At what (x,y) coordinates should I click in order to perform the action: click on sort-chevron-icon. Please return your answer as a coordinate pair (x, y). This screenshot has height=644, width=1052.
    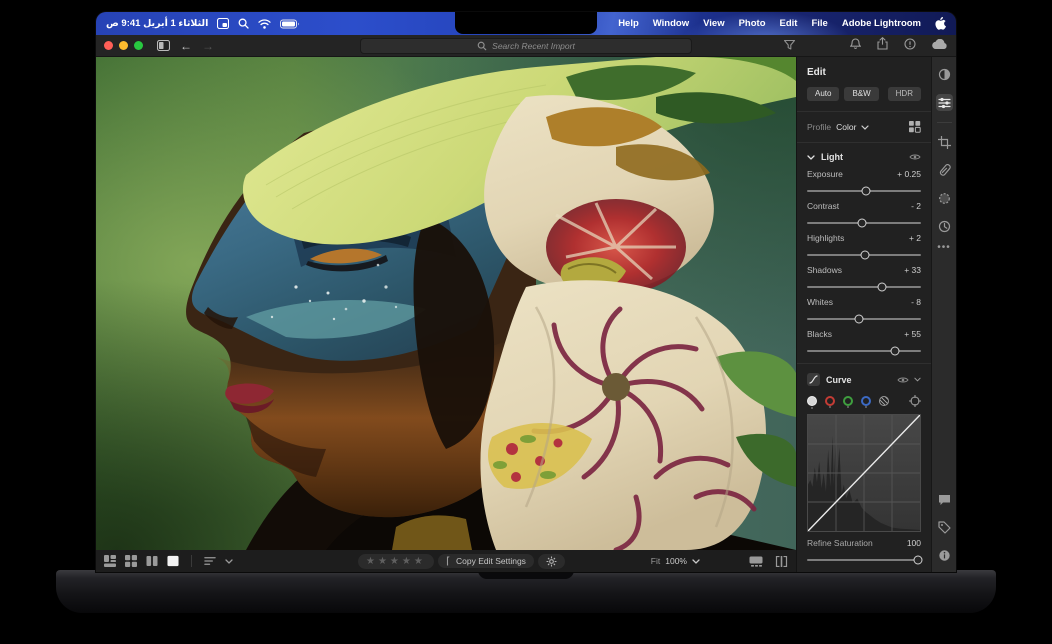
    Looking at the image, I should click on (229, 561).